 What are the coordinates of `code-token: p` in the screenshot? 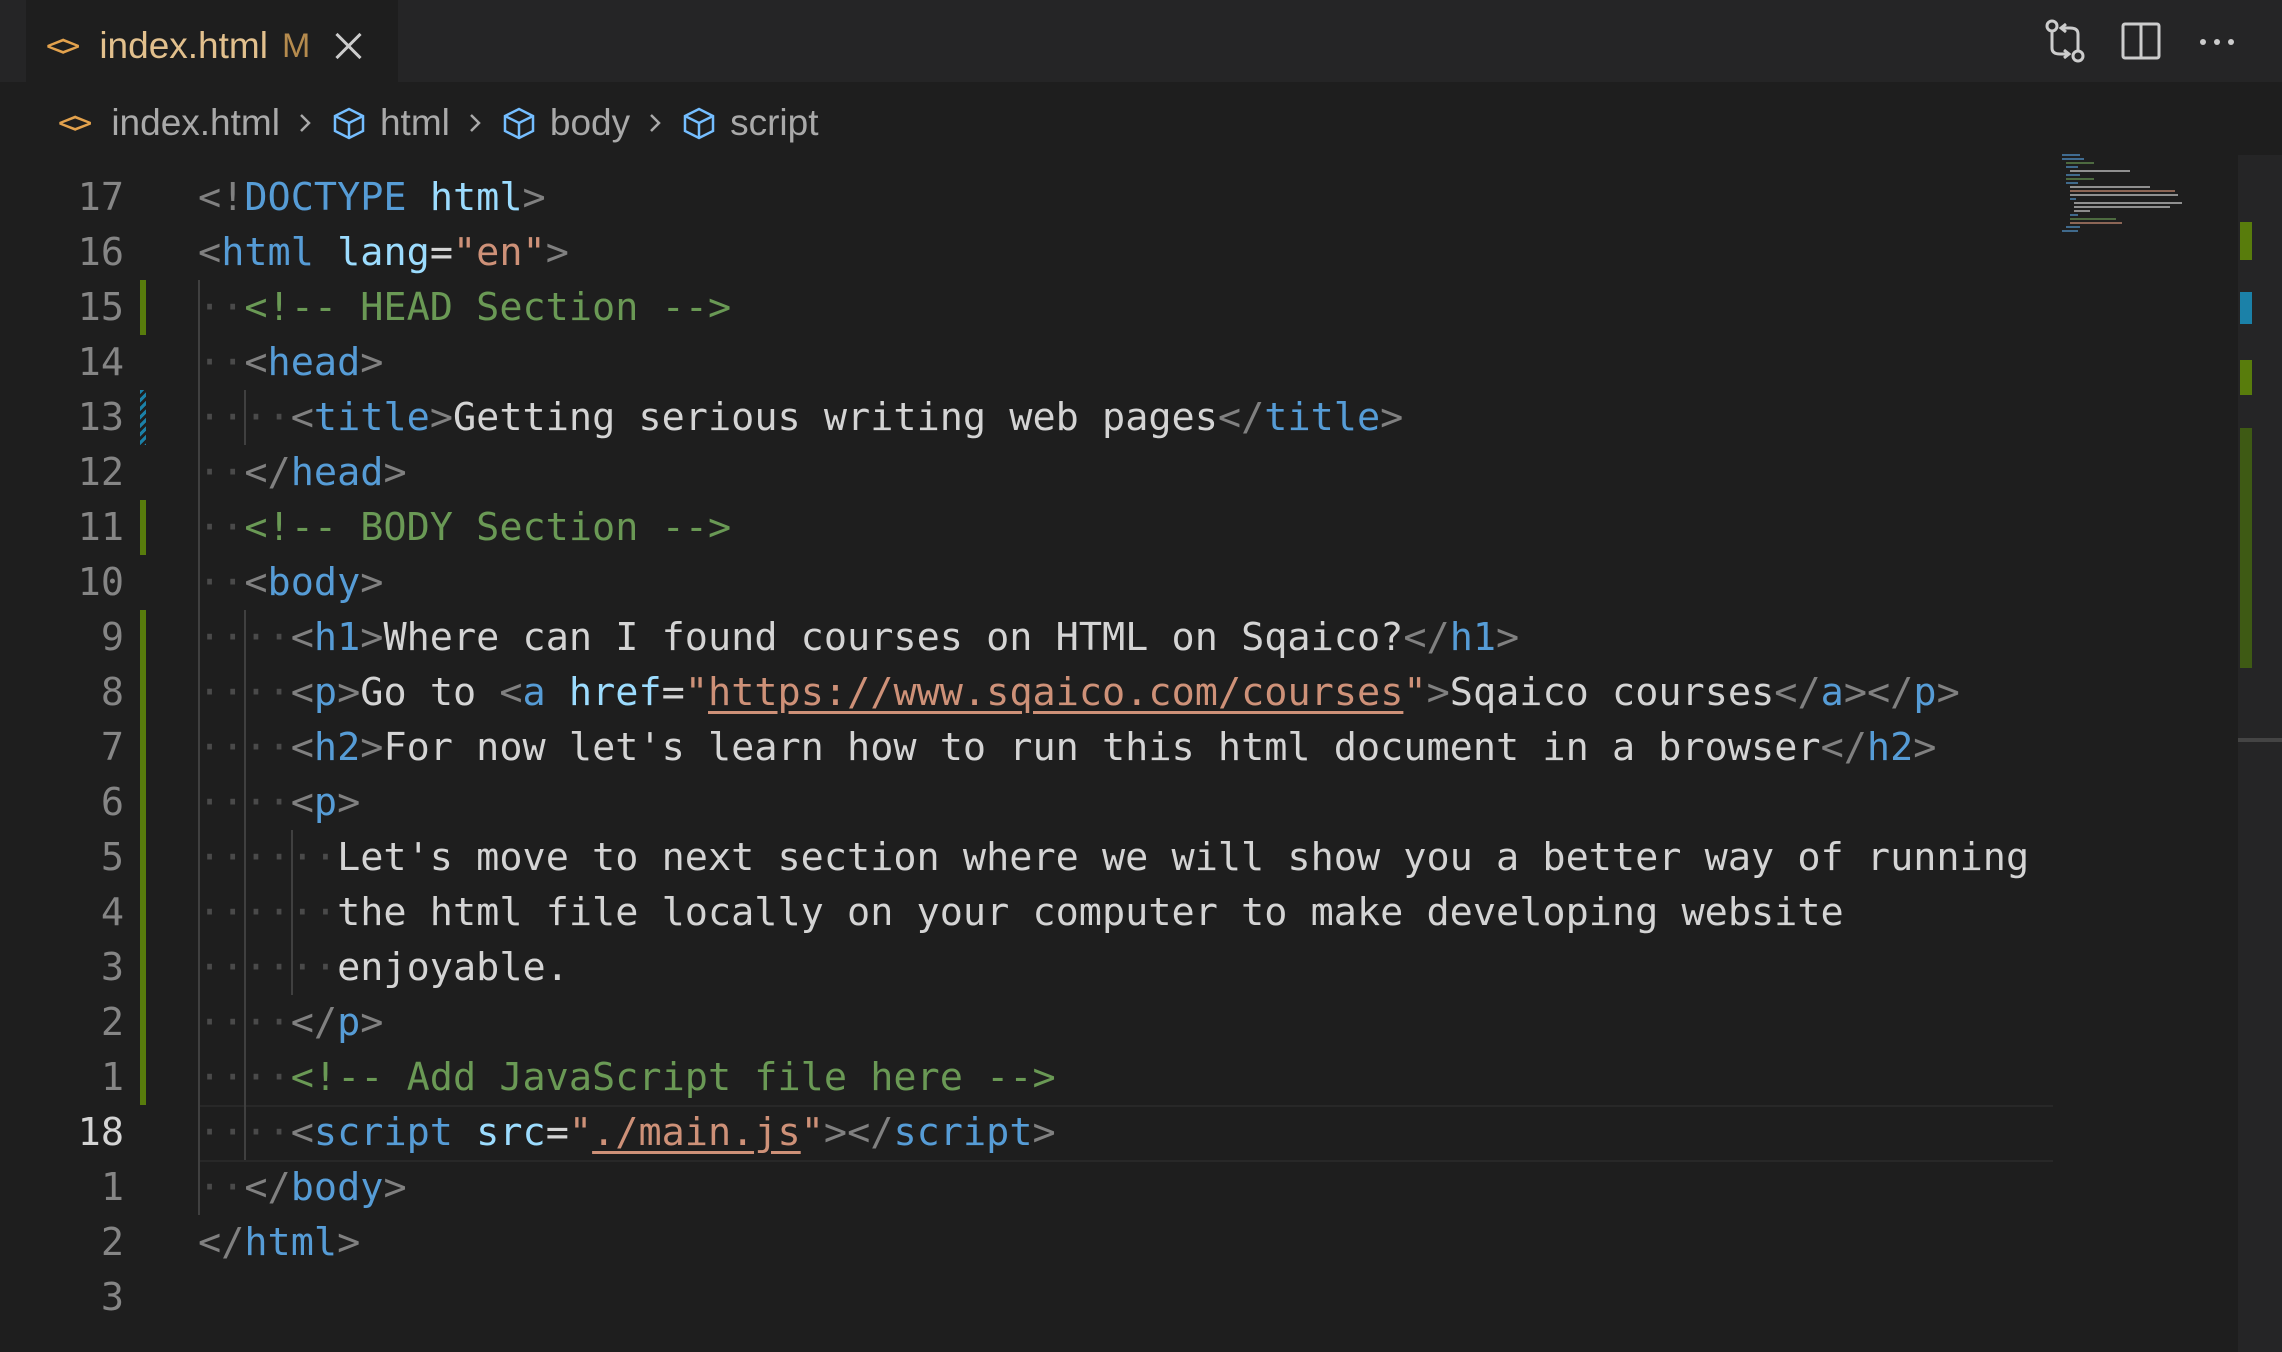 It's located at (325, 802).